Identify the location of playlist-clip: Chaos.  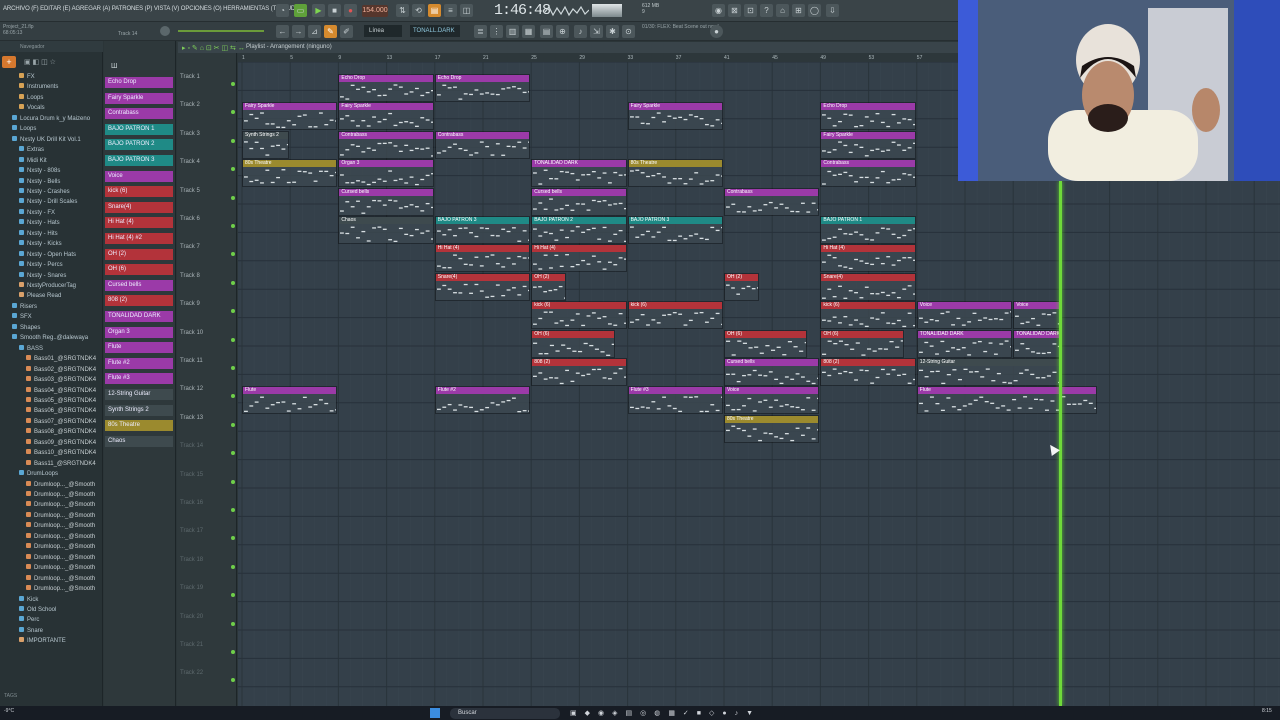
(386, 230).